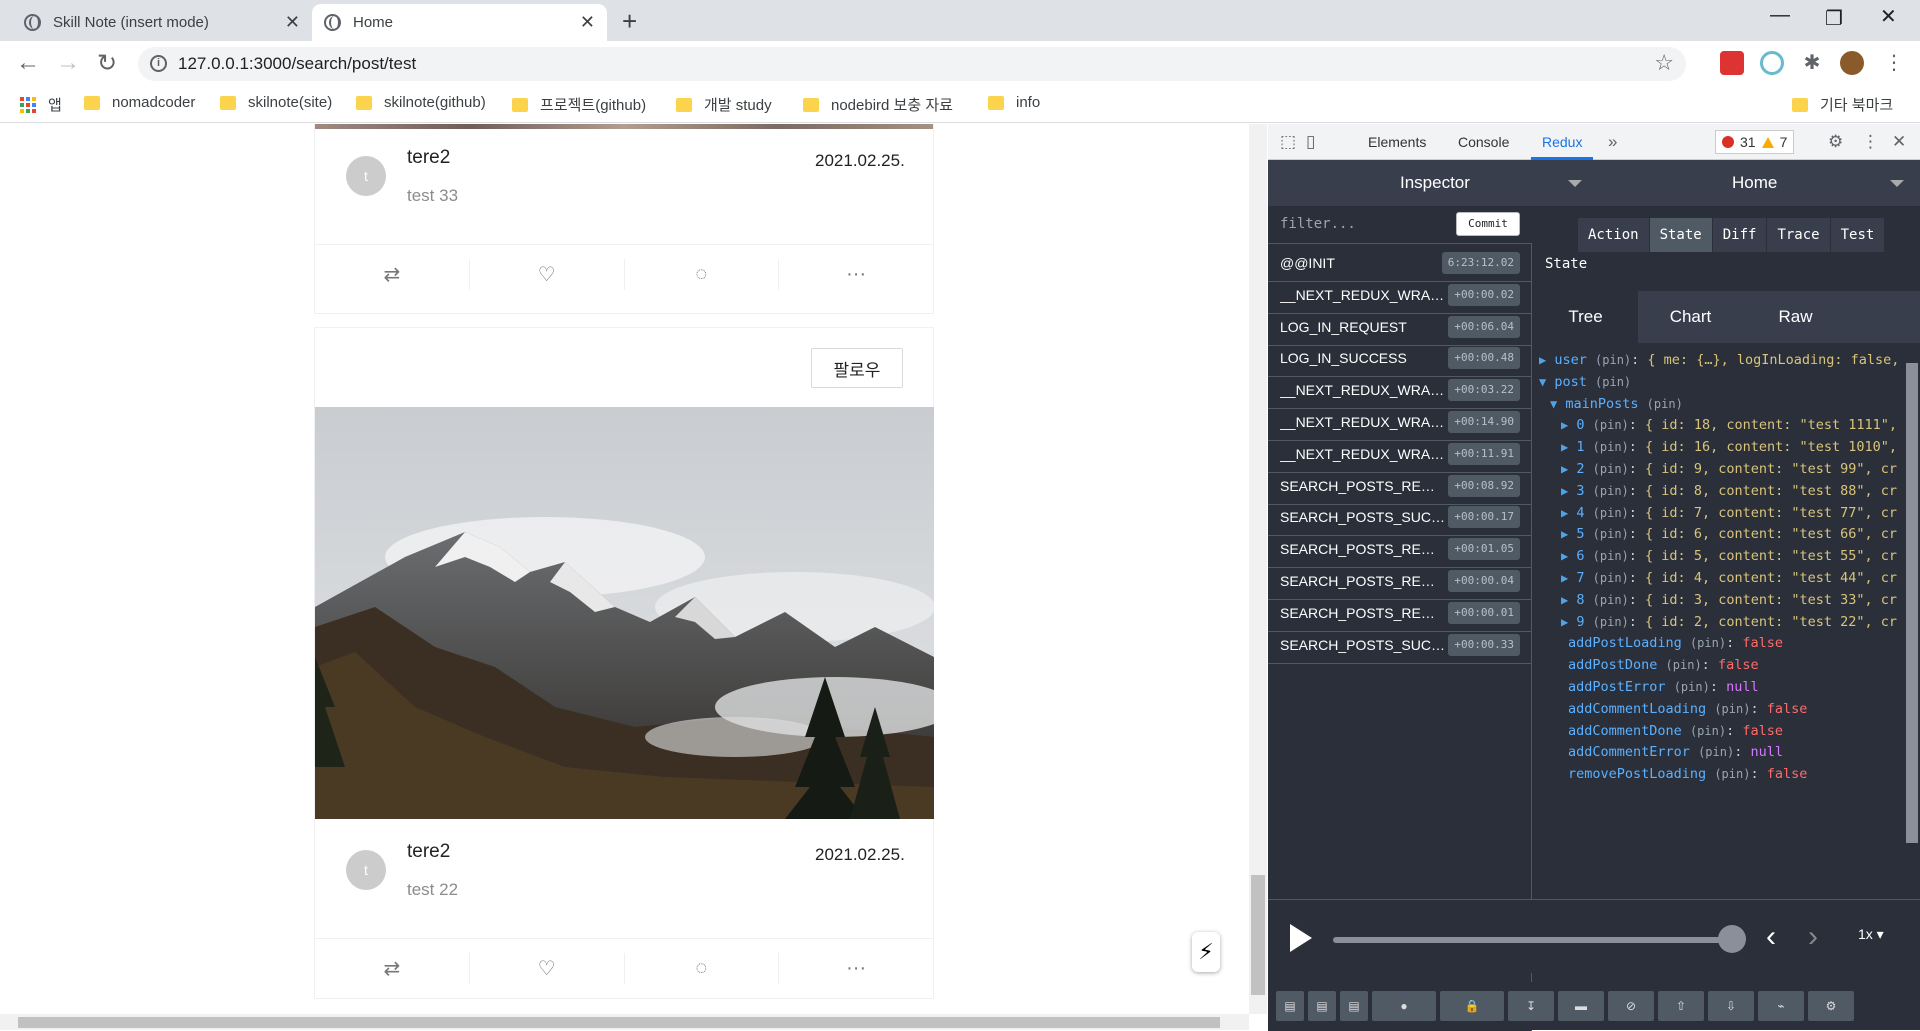 The width and height of the screenshot is (1920, 1031). I want to click on horizontal-scrollbar, so click(624, 1022).